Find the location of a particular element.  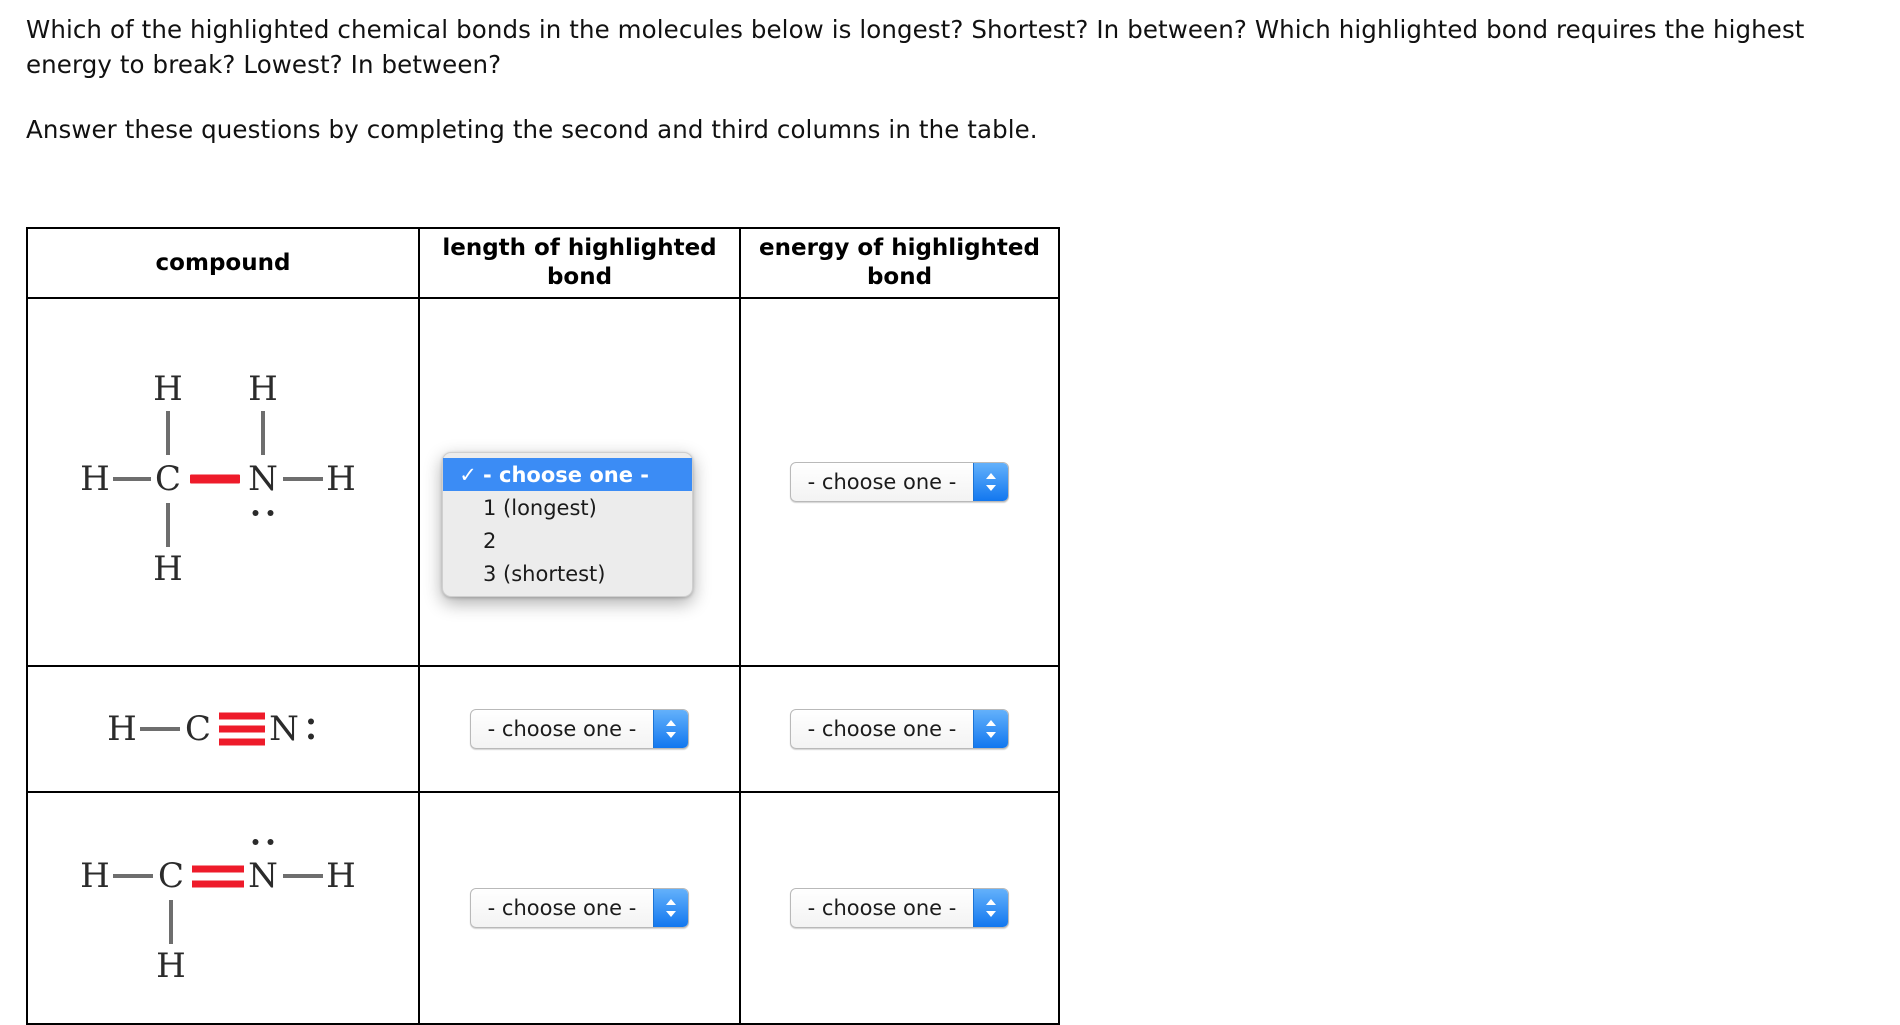

energy-select-cell-row-3: - choose one - is located at coordinates (899, 908).